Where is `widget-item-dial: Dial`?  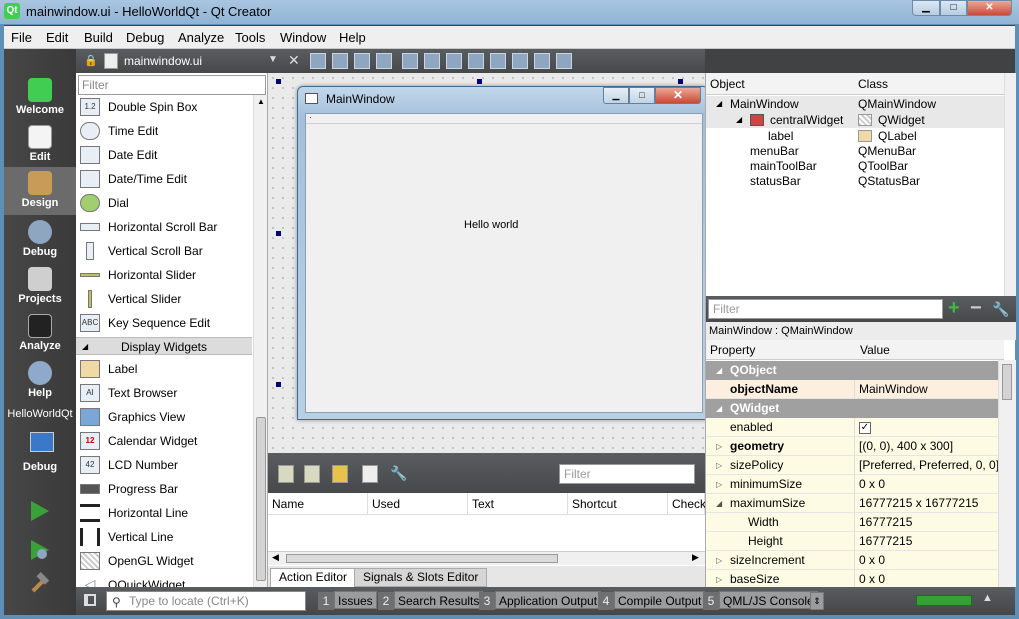
widget-item-dial: Dial is located at coordinates (164, 203).